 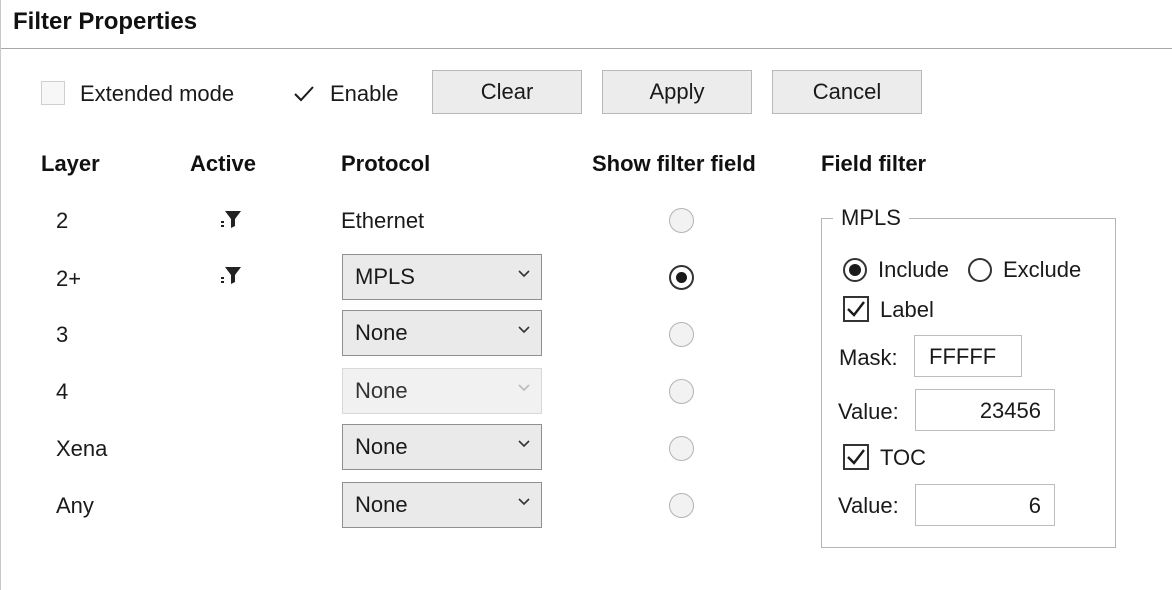 I want to click on mask-input-value: FFFFF, so click(x=963, y=356).